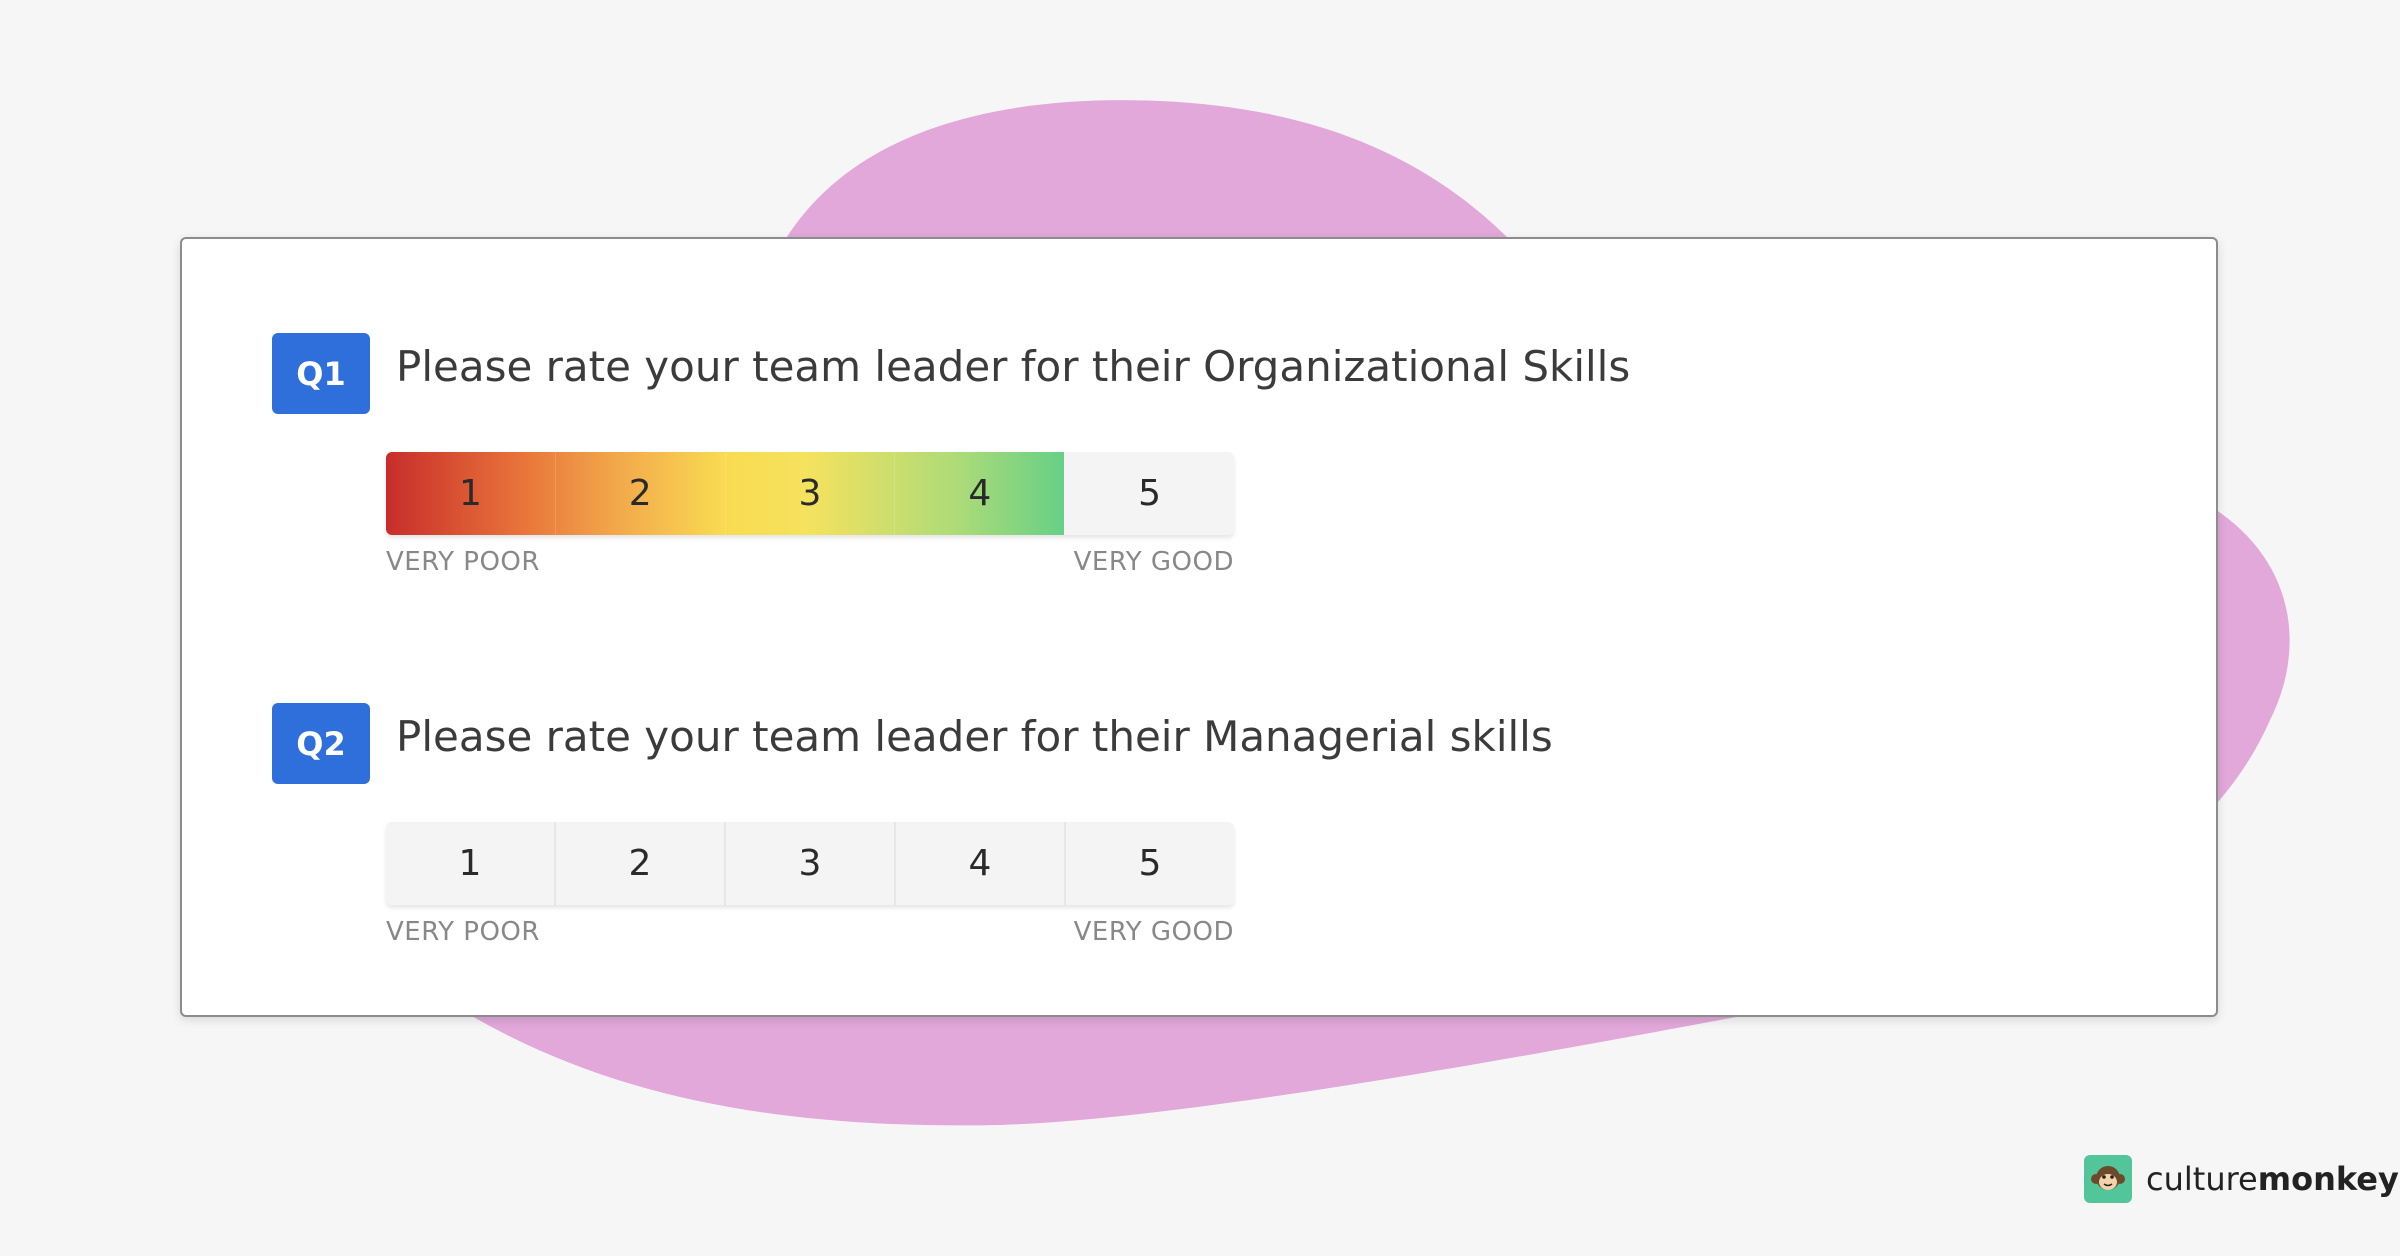 This screenshot has height=1256, width=2400. I want to click on question-badge: Q2, so click(321, 743).